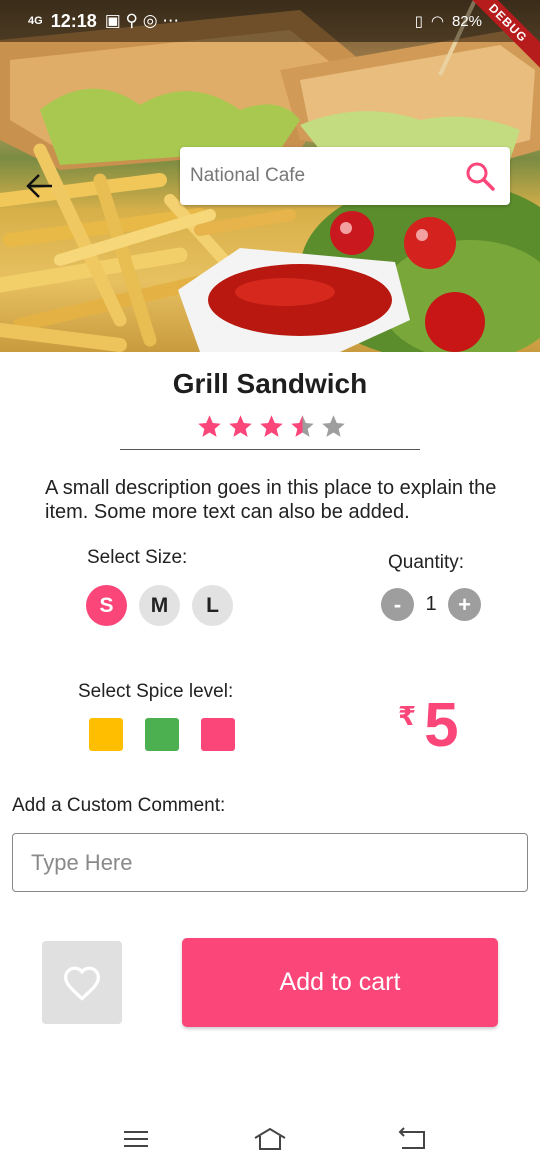  What do you see at coordinates (270, 36) in the screenshot?
I see `status-bar: 4G 12:18 ▣ ⚲ ◎ ⋯ ▯ ◠ 82% DEBUG` at bounding box center [270, 36].